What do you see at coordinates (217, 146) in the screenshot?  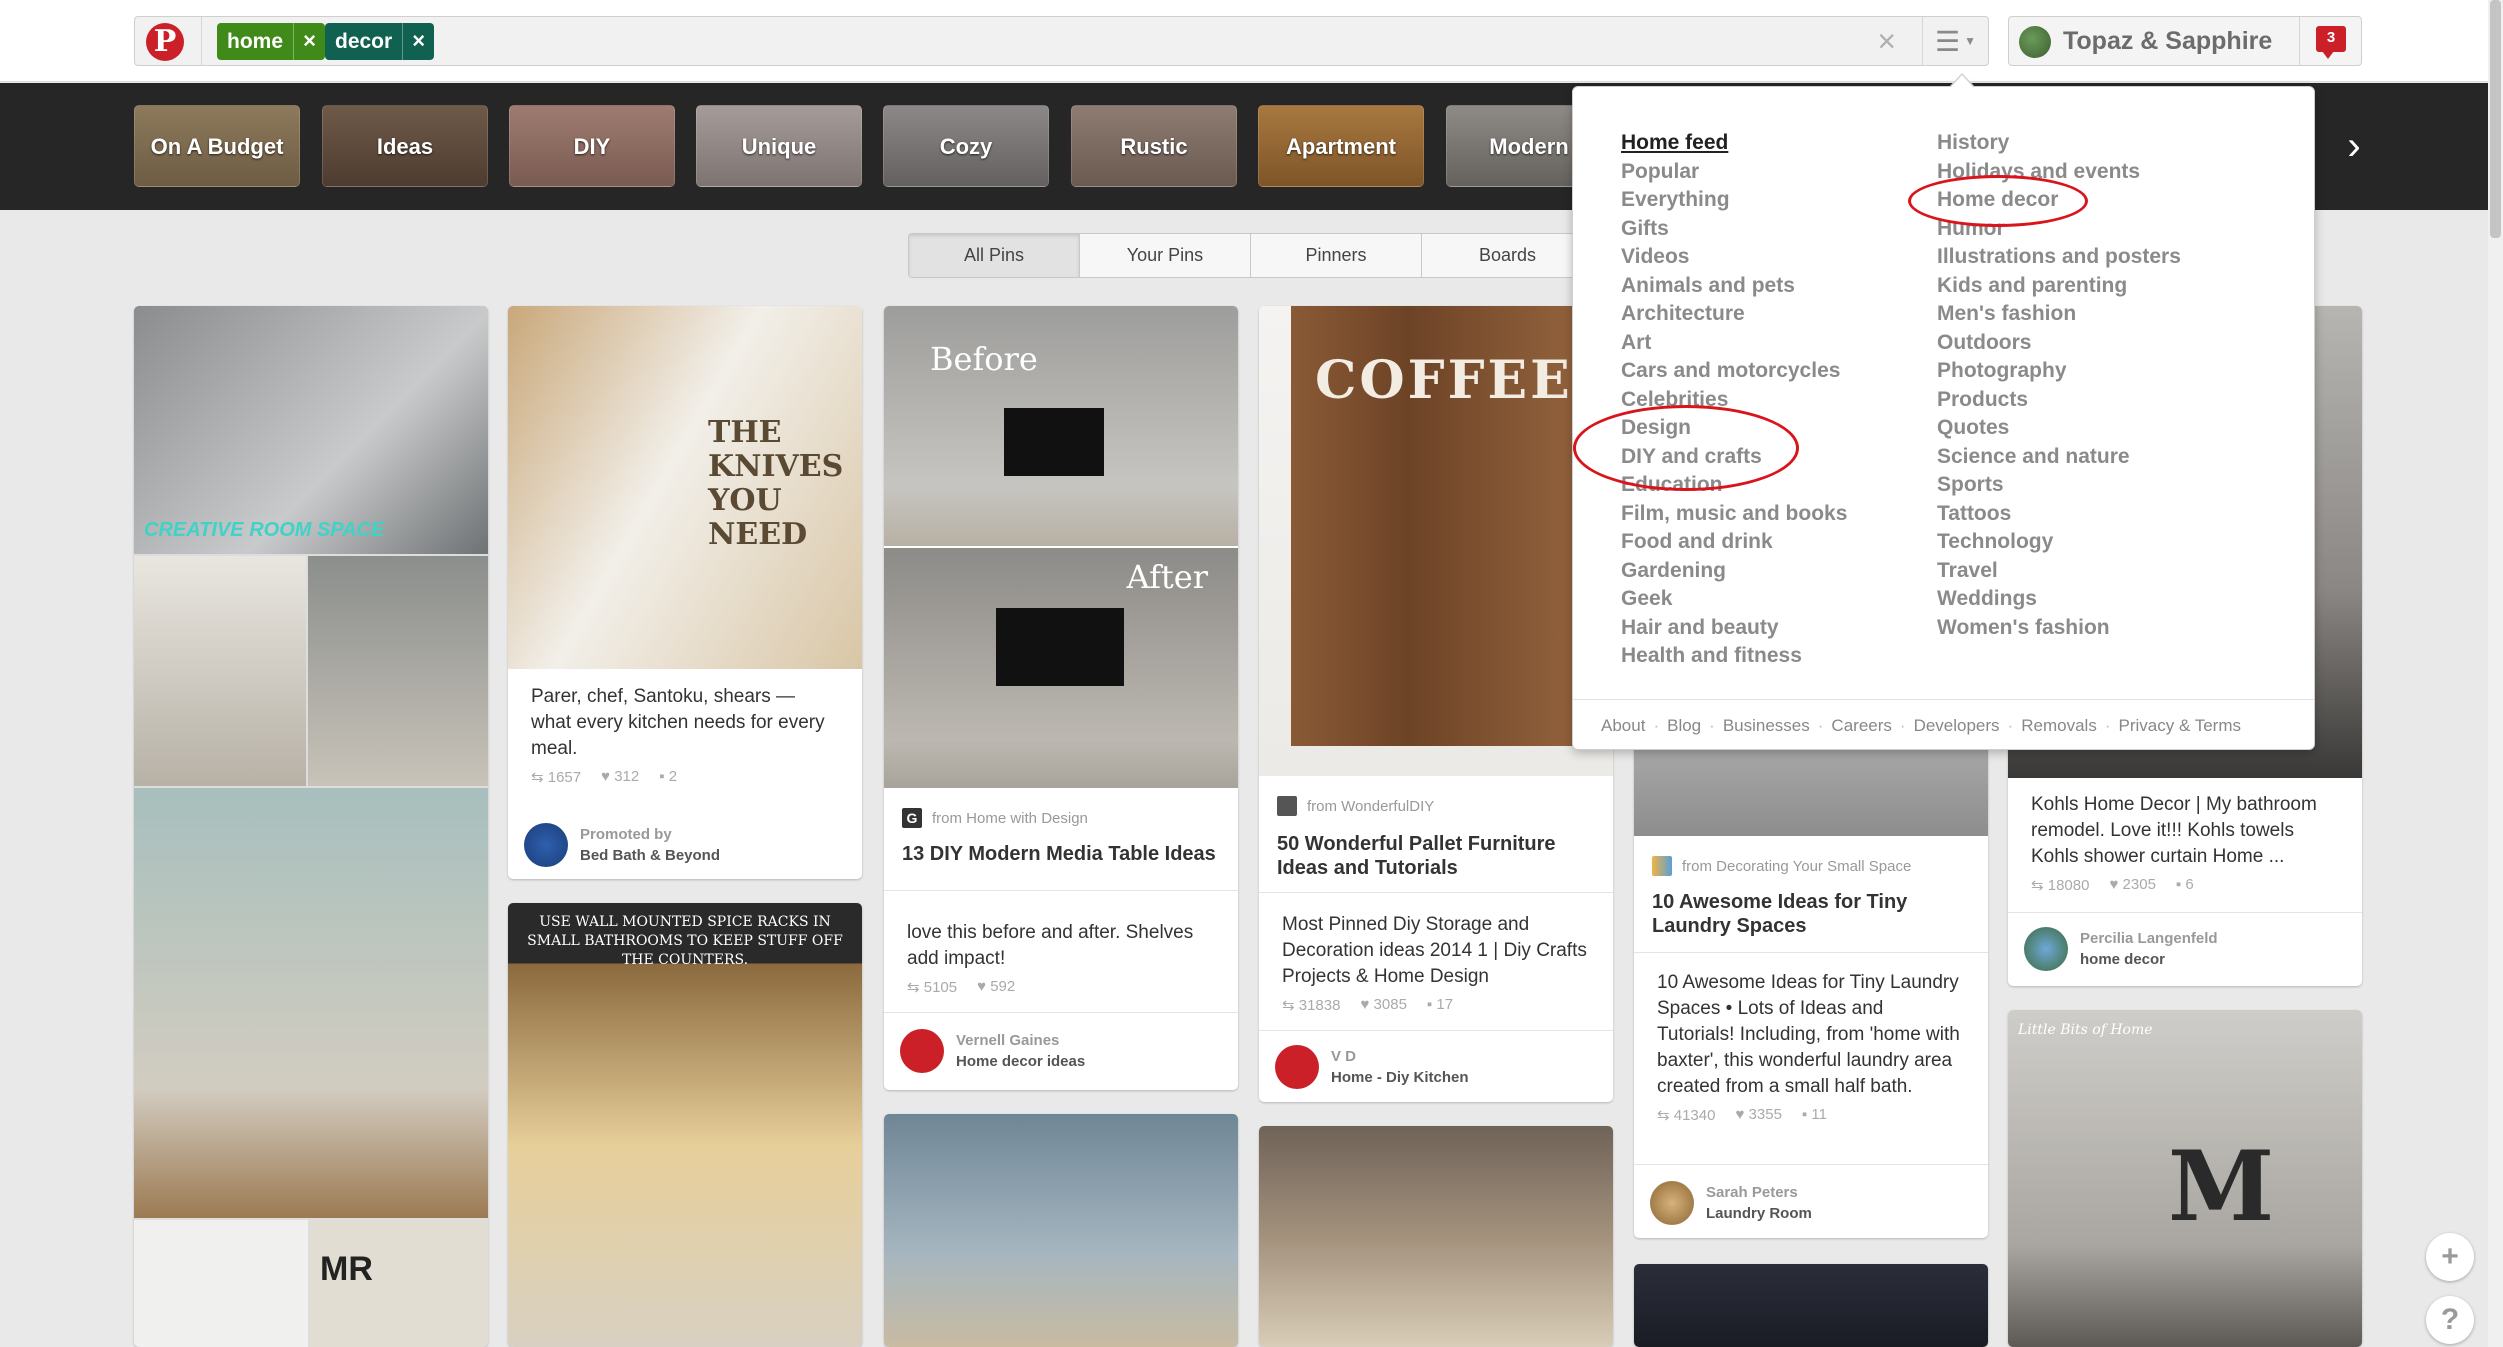 I see `category-on-a-budget: On A Budget` at bounding box center [217, 146].